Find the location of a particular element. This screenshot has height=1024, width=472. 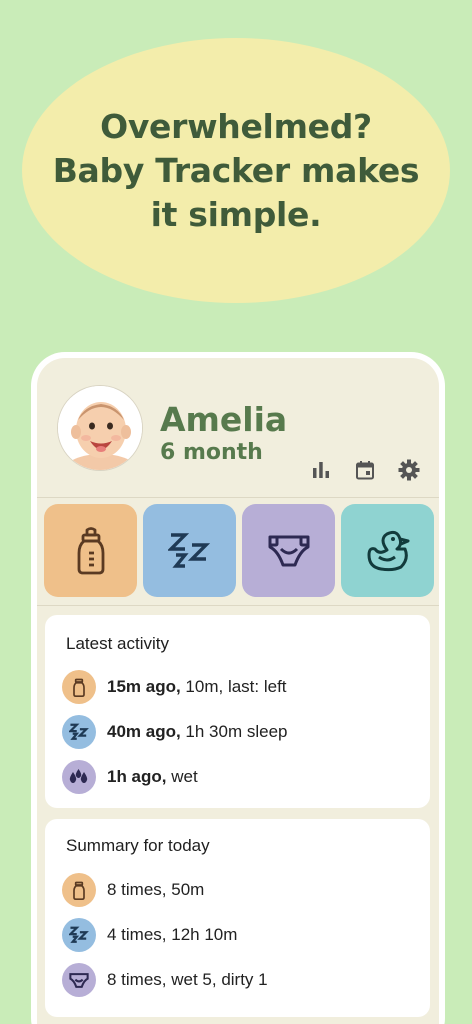

sleep-tile is located at coordinates (189, 550).